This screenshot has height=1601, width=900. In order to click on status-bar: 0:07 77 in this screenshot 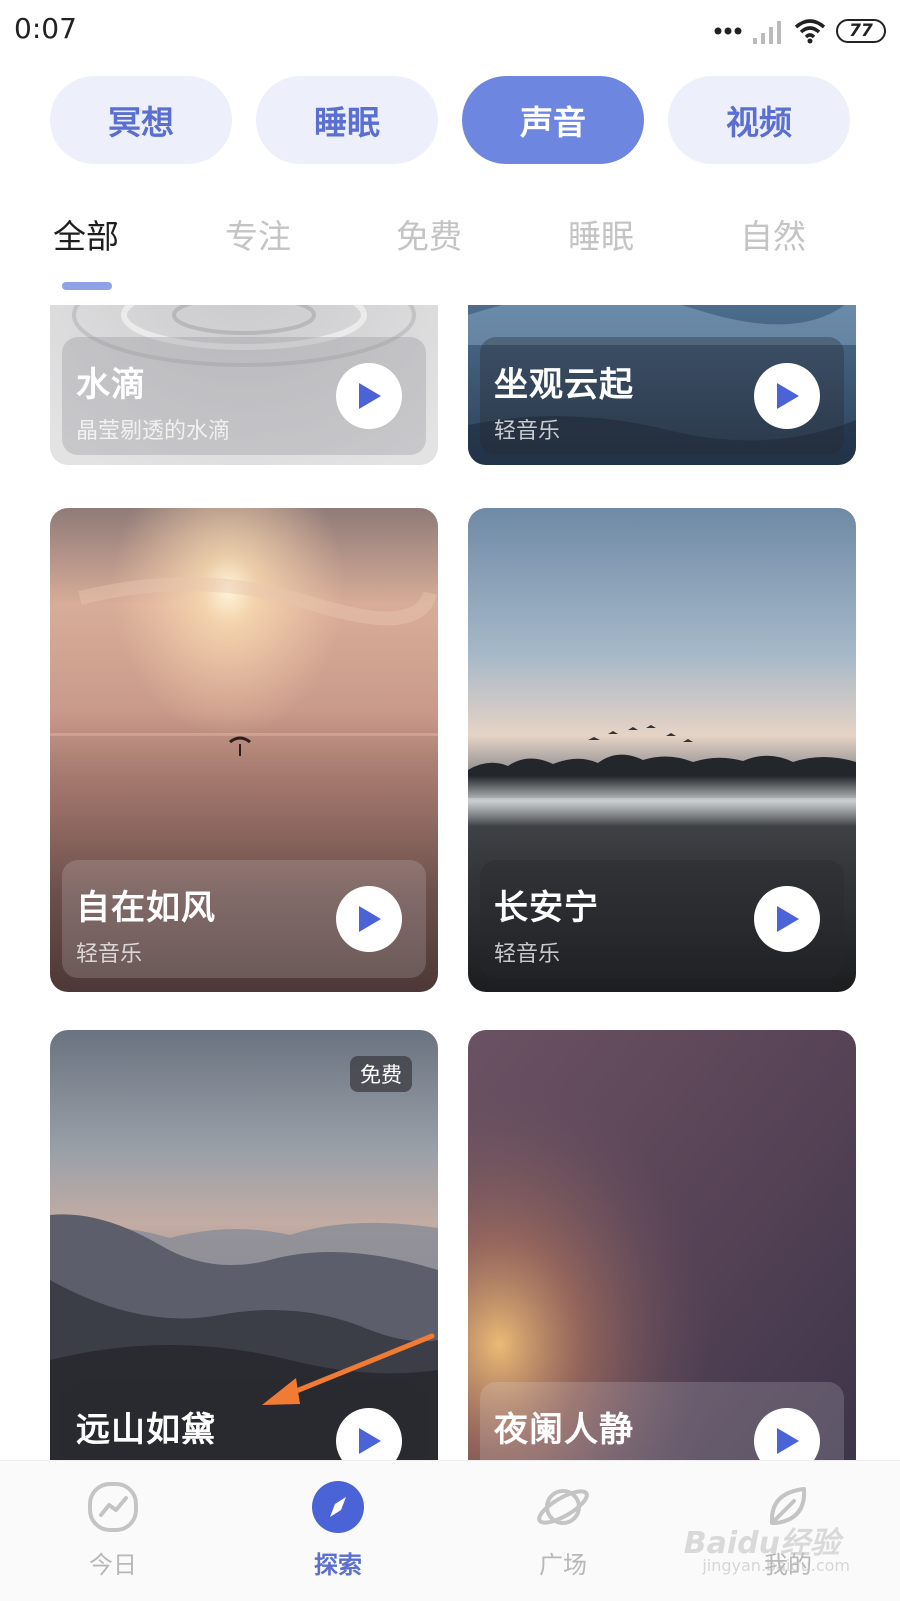, I will do `click(450, 30)`.